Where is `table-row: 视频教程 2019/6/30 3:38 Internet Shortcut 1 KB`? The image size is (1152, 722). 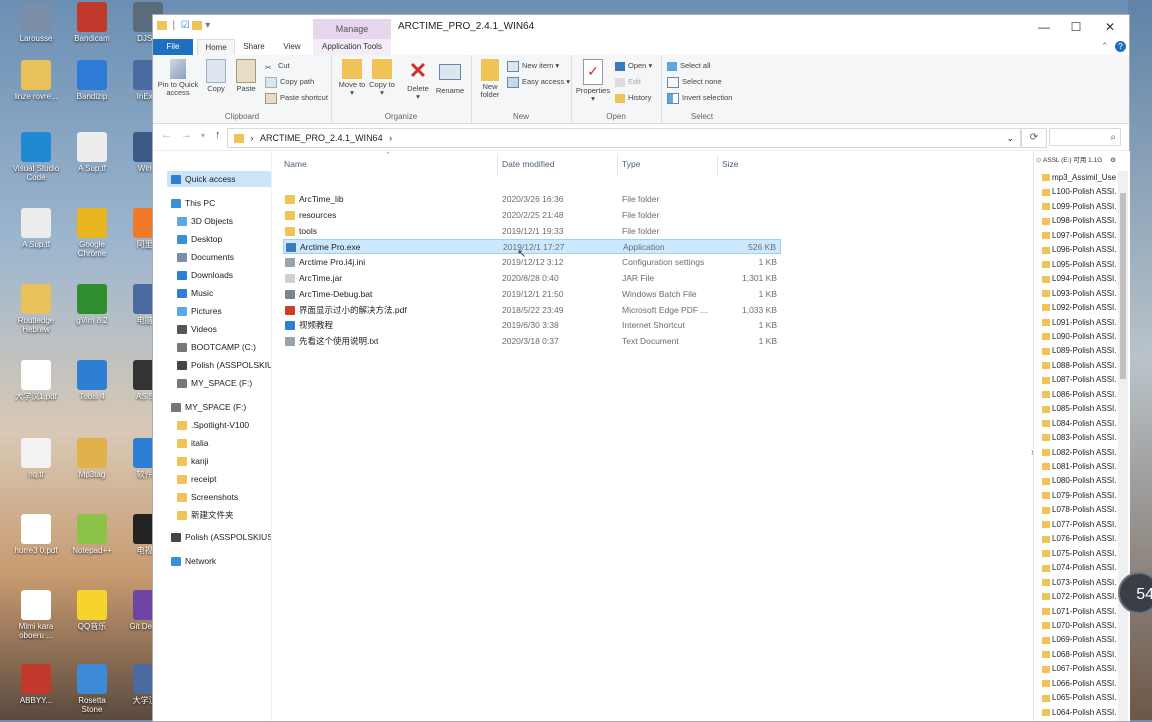
table-row: 视频教程 2019/6/30 3:38 Internet Shortcut 1 KB is located at coordinates (532, 325).